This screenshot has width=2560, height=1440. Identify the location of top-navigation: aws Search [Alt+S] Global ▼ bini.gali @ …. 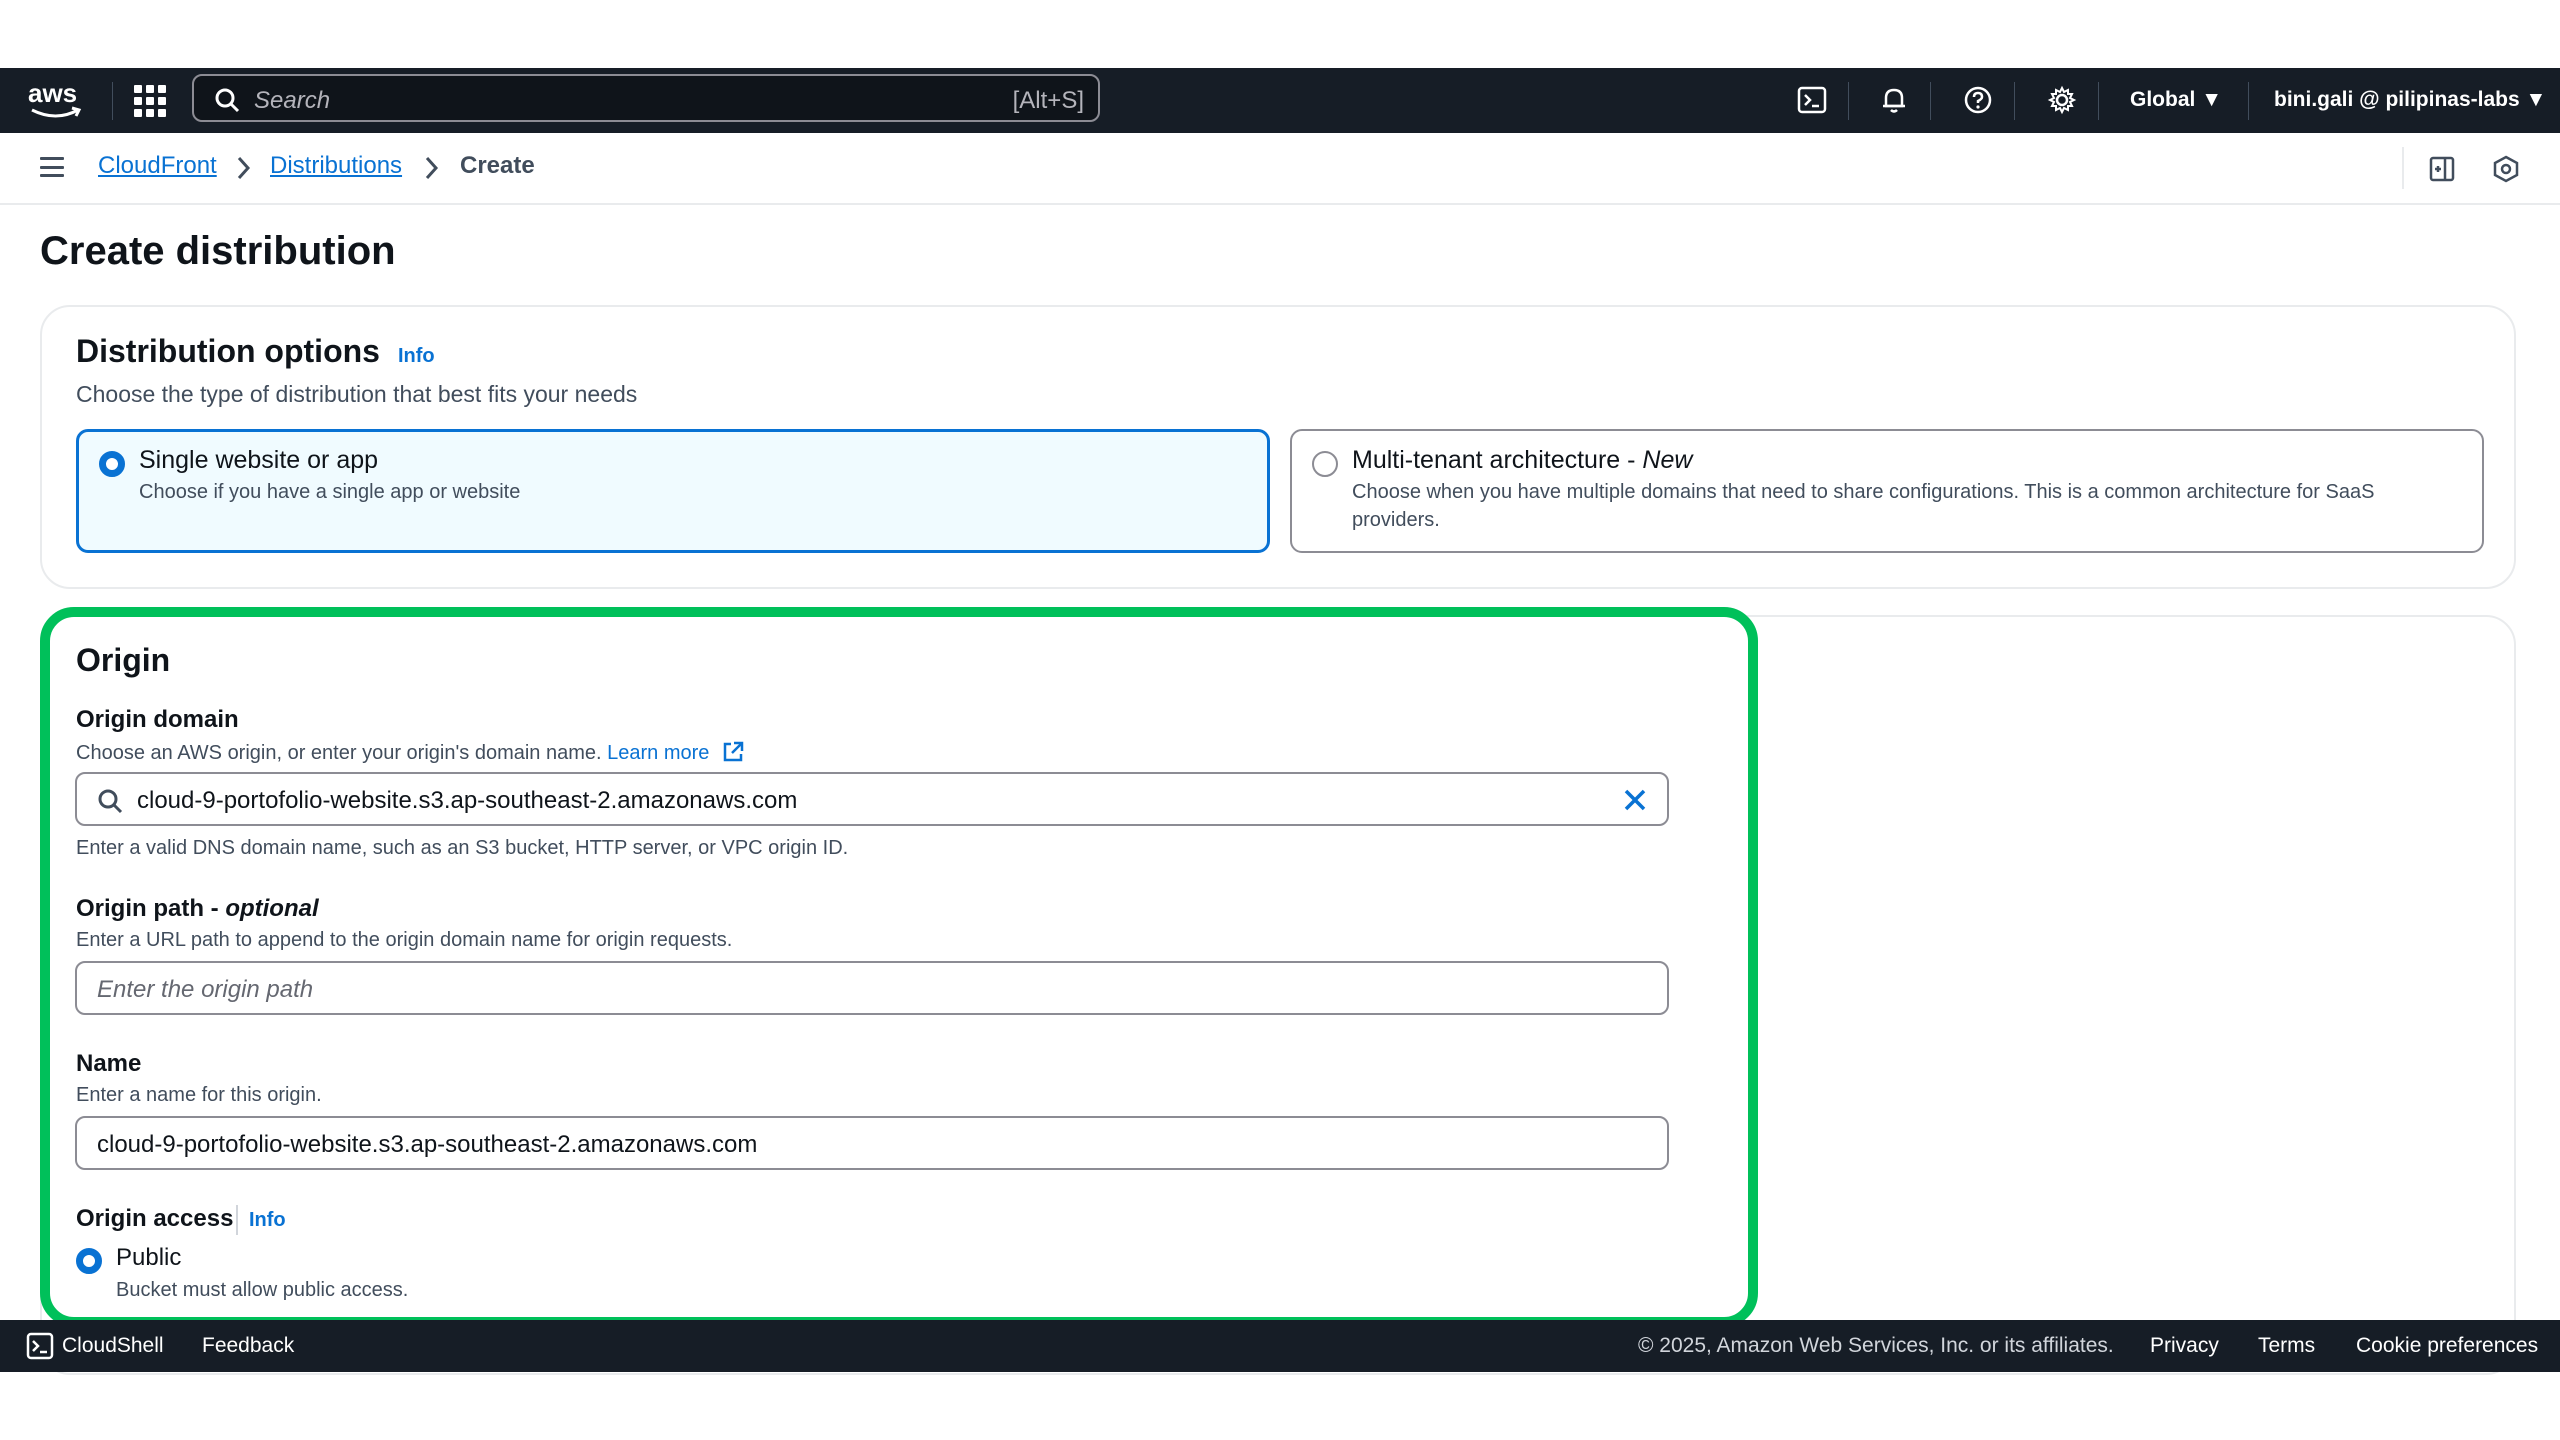
(1280, 100).